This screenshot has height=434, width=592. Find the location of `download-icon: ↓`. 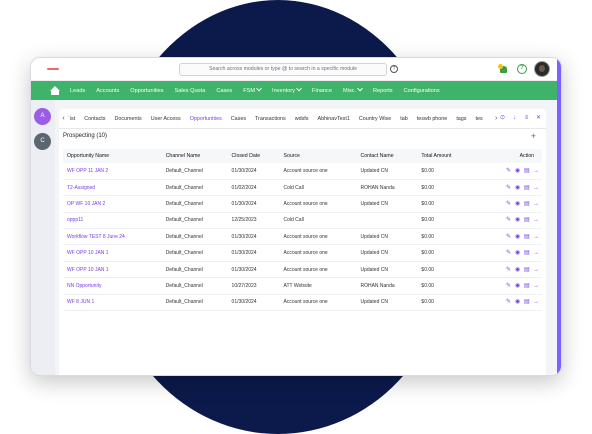

download-icon: ↓ is located at coordinates (514, 118).